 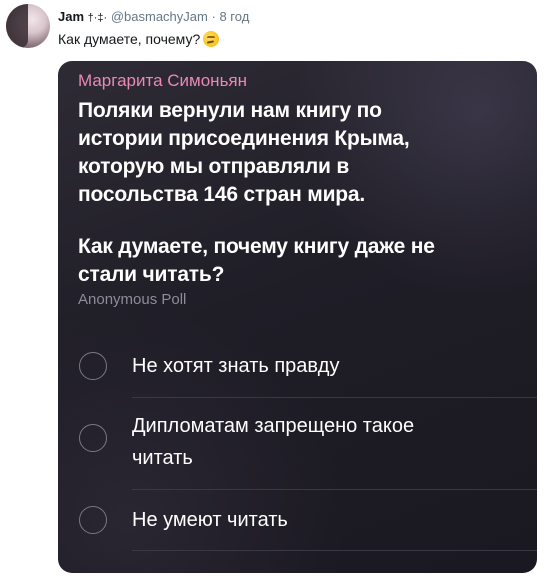 What do you see at coordinates (210, 520) in the screenshot?
I see `poll-option-label: Не умеют читать` at bounding box center [210, 520].